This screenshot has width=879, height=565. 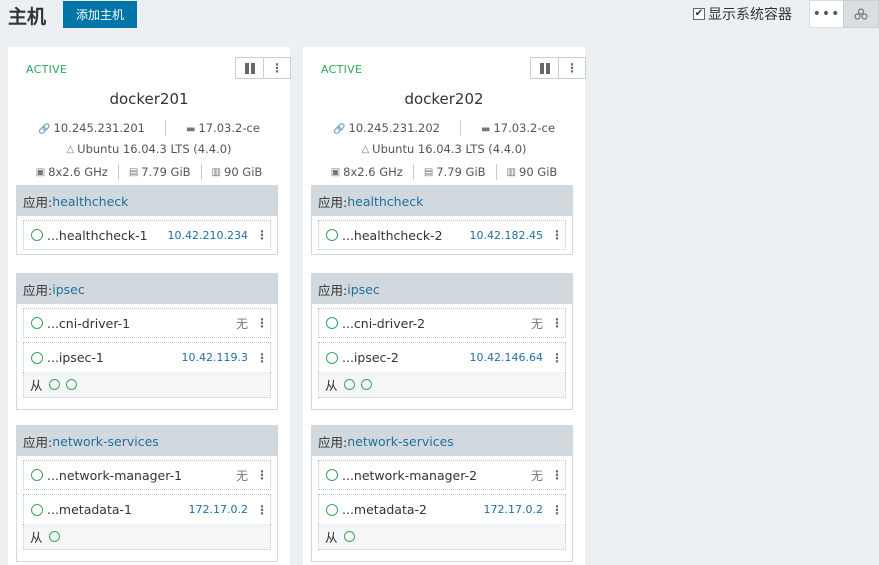 What do you see at coordinates (91, 128) in the screenshot?
I see `ip-info: 🔗 10.245.231.201` at bounding box center [91, 128].